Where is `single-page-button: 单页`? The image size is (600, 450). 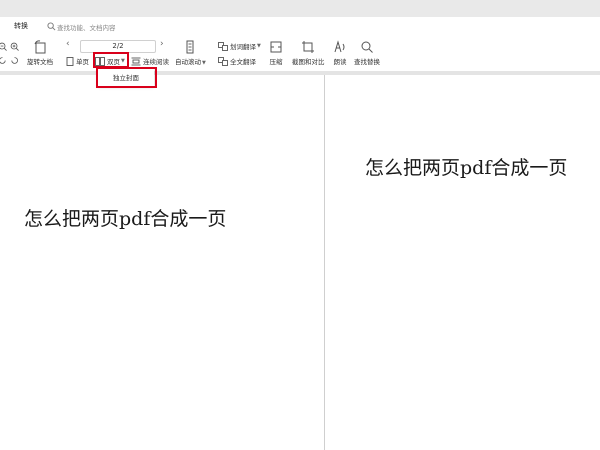
single-page-button: 单页 is located at coordinates (77, 61).